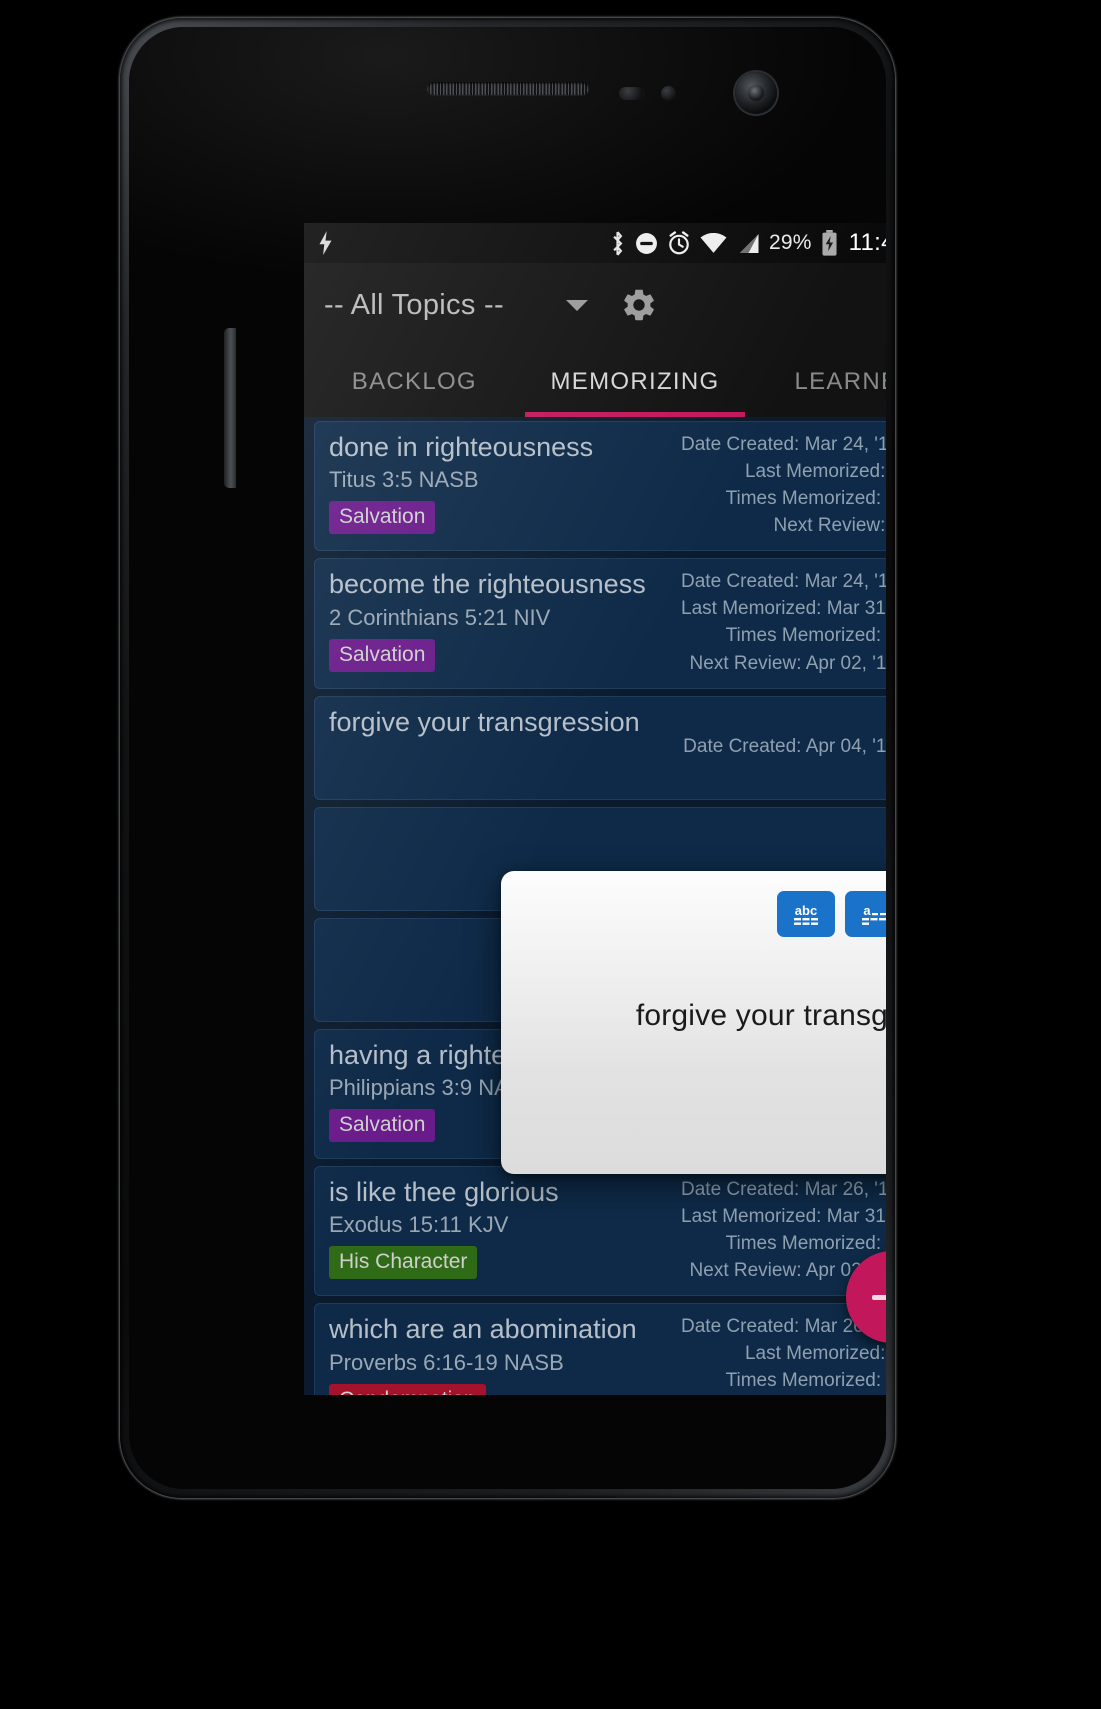 This screenshot has width=1101, height=1709. I want to click on svg-text: a, so click(867, 910).